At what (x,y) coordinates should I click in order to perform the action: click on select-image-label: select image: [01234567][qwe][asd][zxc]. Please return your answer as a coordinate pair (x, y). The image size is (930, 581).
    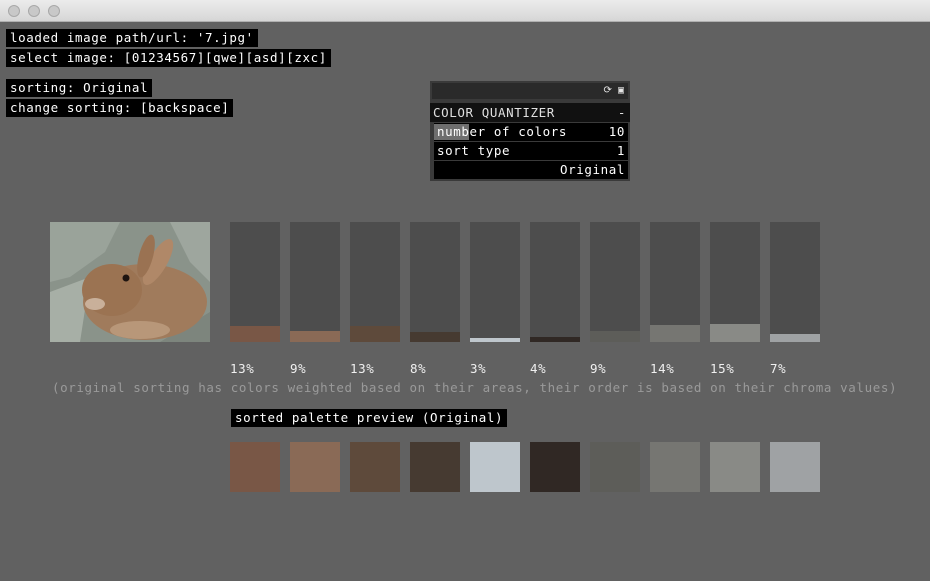
    Looking at the image, I should click on (168, 58).